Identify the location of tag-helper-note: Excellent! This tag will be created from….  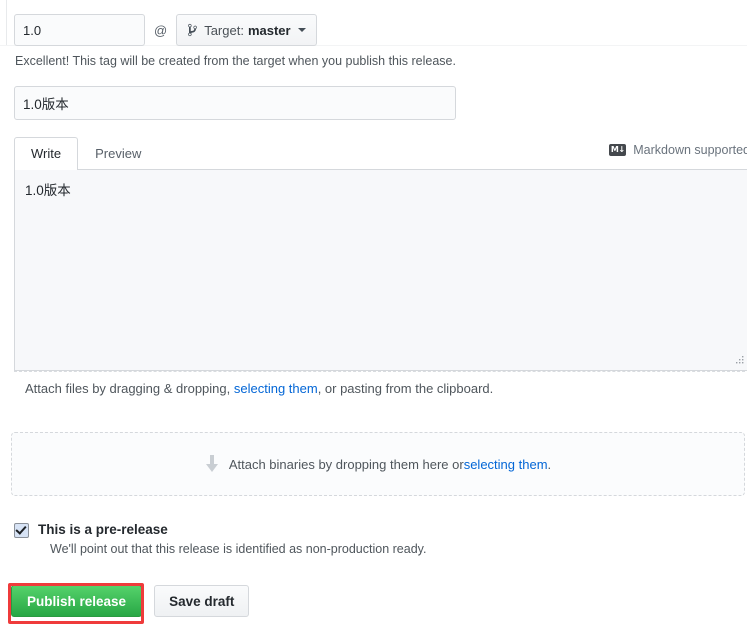
(235, 61).